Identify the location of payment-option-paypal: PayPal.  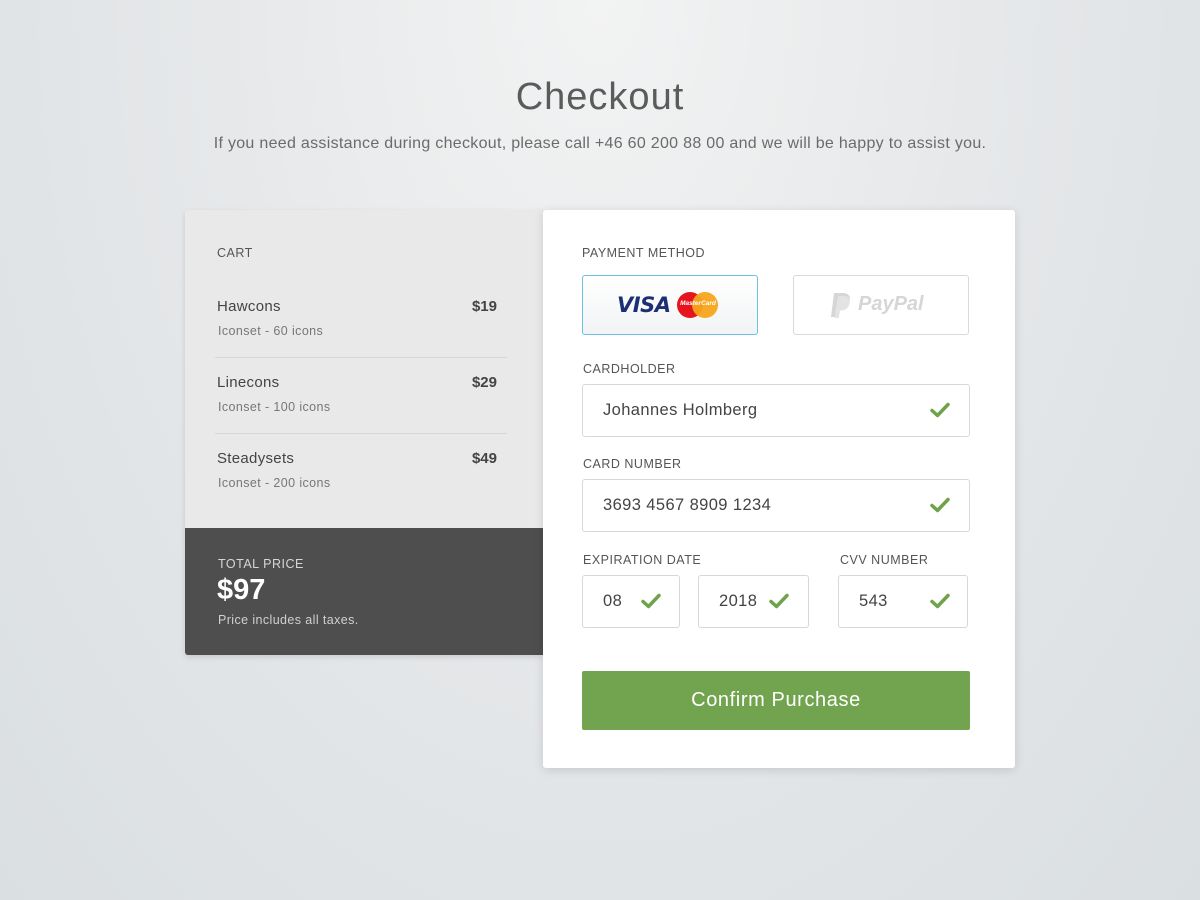
(881, 305).